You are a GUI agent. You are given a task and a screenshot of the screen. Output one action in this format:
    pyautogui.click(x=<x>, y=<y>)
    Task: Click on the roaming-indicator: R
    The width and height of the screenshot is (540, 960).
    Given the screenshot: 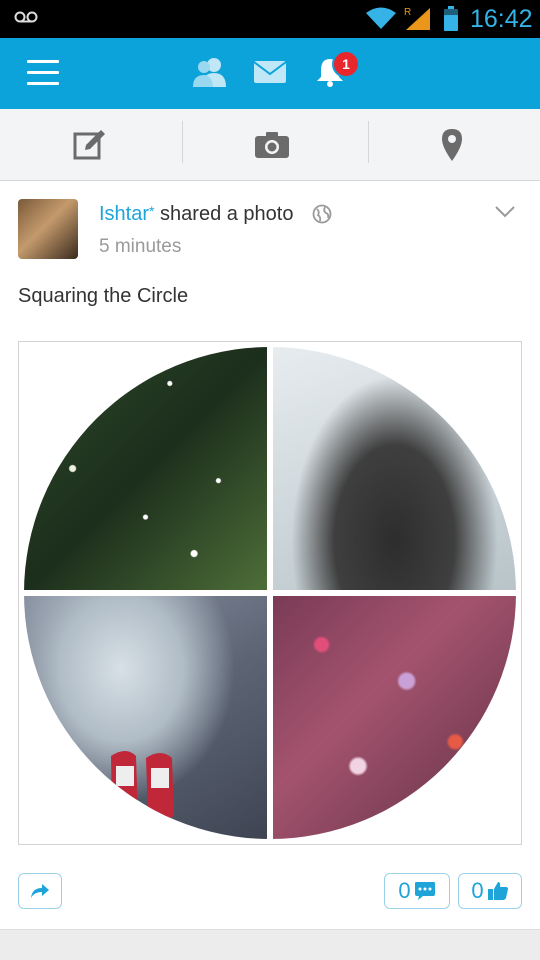 What is the action you would take?
    pyautogui.click(x=407, y=12)
    